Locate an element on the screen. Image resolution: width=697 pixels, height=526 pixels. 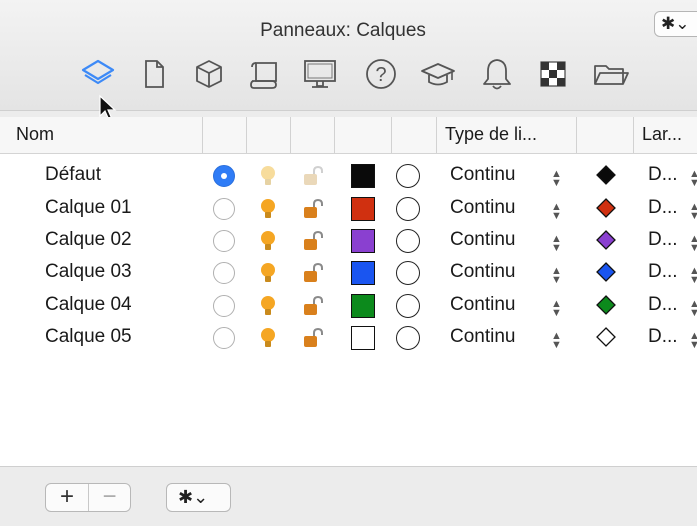
tab-layers is located at coordinates (98, 74).